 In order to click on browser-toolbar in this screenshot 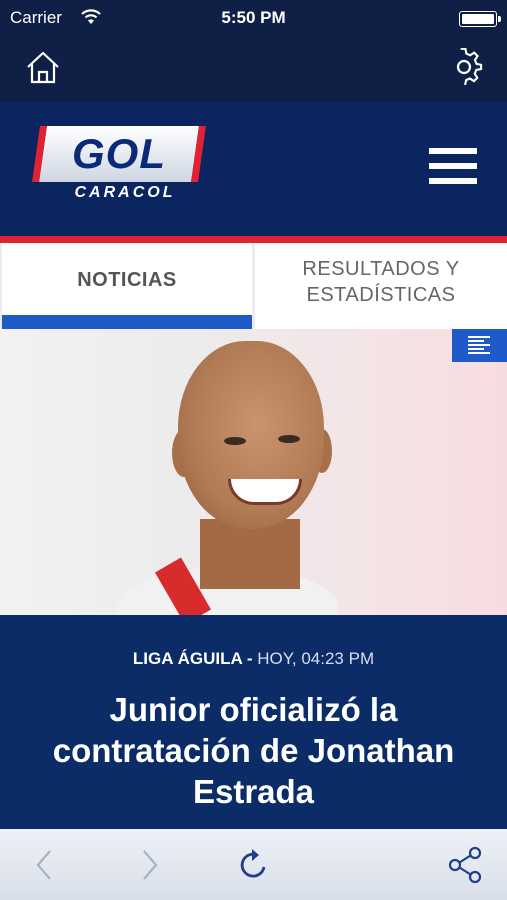, I will do `click(253, 864)`.